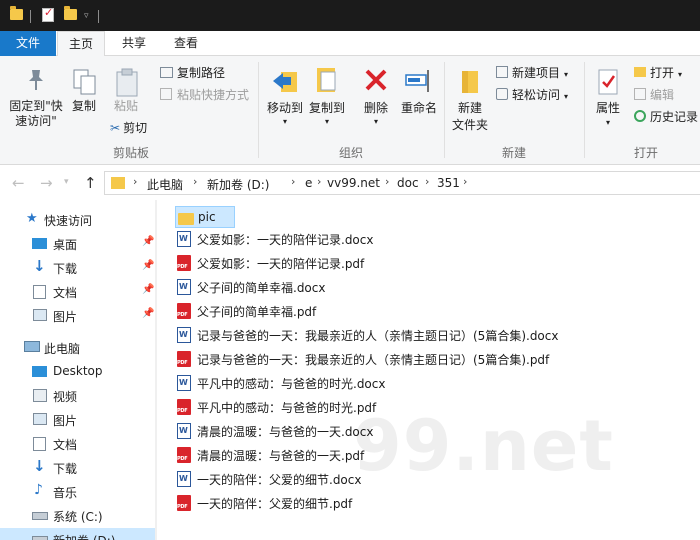 The image size is (700, 540). I want to click on tab-file: 文件, so click(28, 43).